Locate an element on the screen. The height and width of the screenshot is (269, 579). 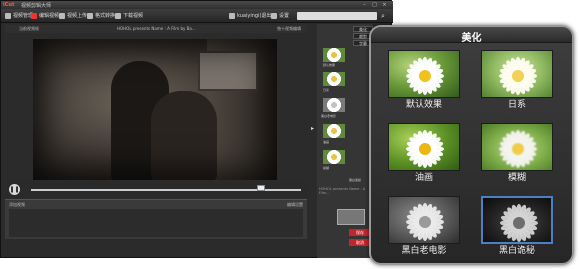
timeline-area is located at coordinates (156, 223).